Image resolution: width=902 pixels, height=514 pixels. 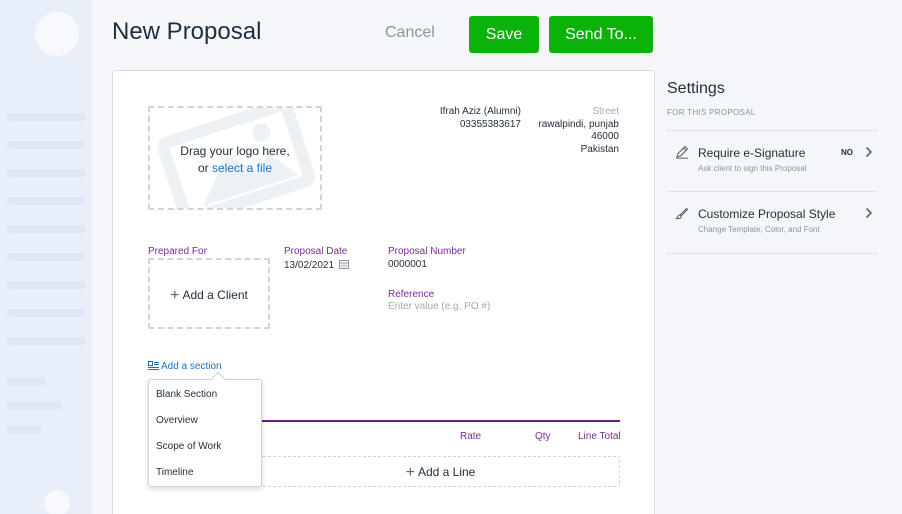 I want to click on image-placeholder-icon, so click(x=236, y=158).